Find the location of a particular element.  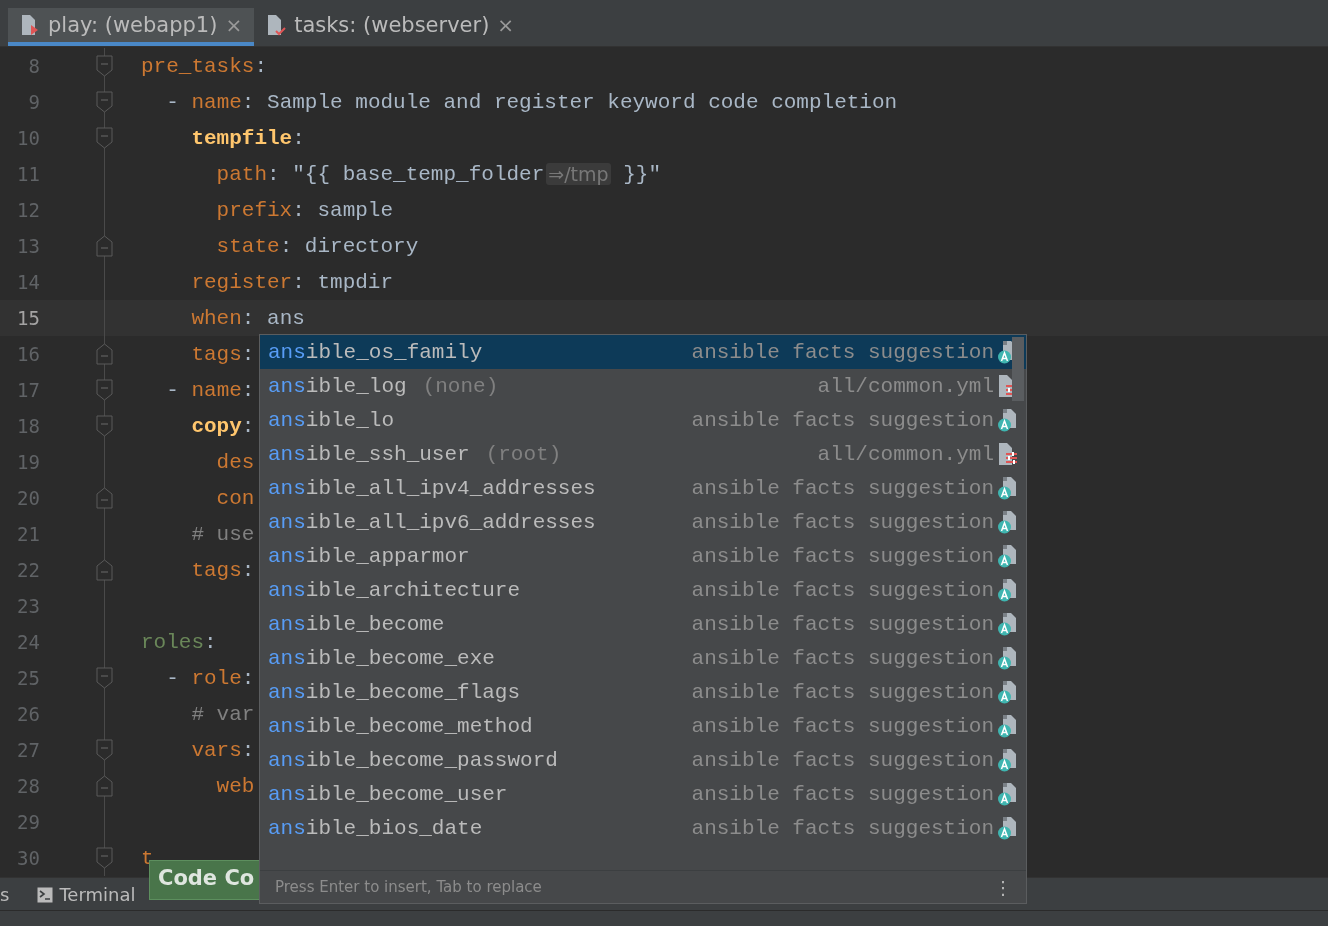

editor-tab: tasks: (webserver) × is located at coordinates (390, 27).